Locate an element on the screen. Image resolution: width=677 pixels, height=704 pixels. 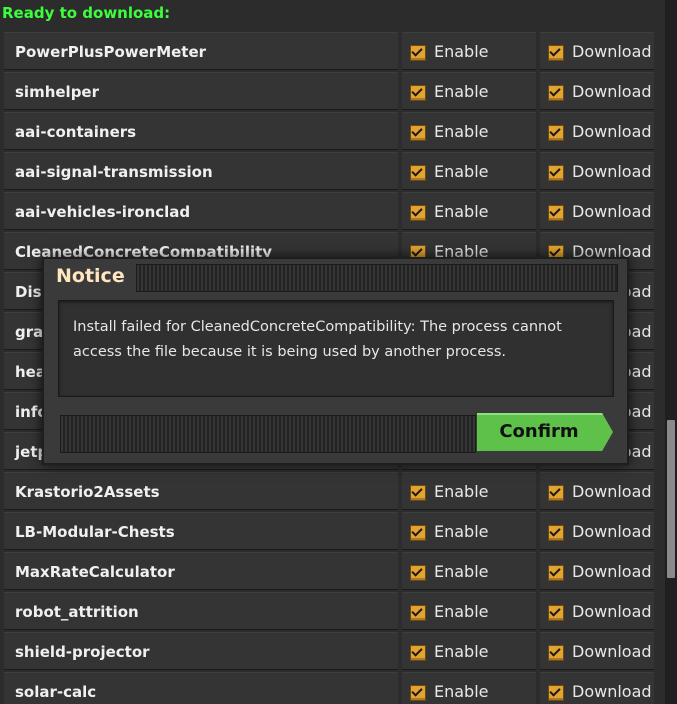
dialog-footer-filler is located at coordinates (268, 434).